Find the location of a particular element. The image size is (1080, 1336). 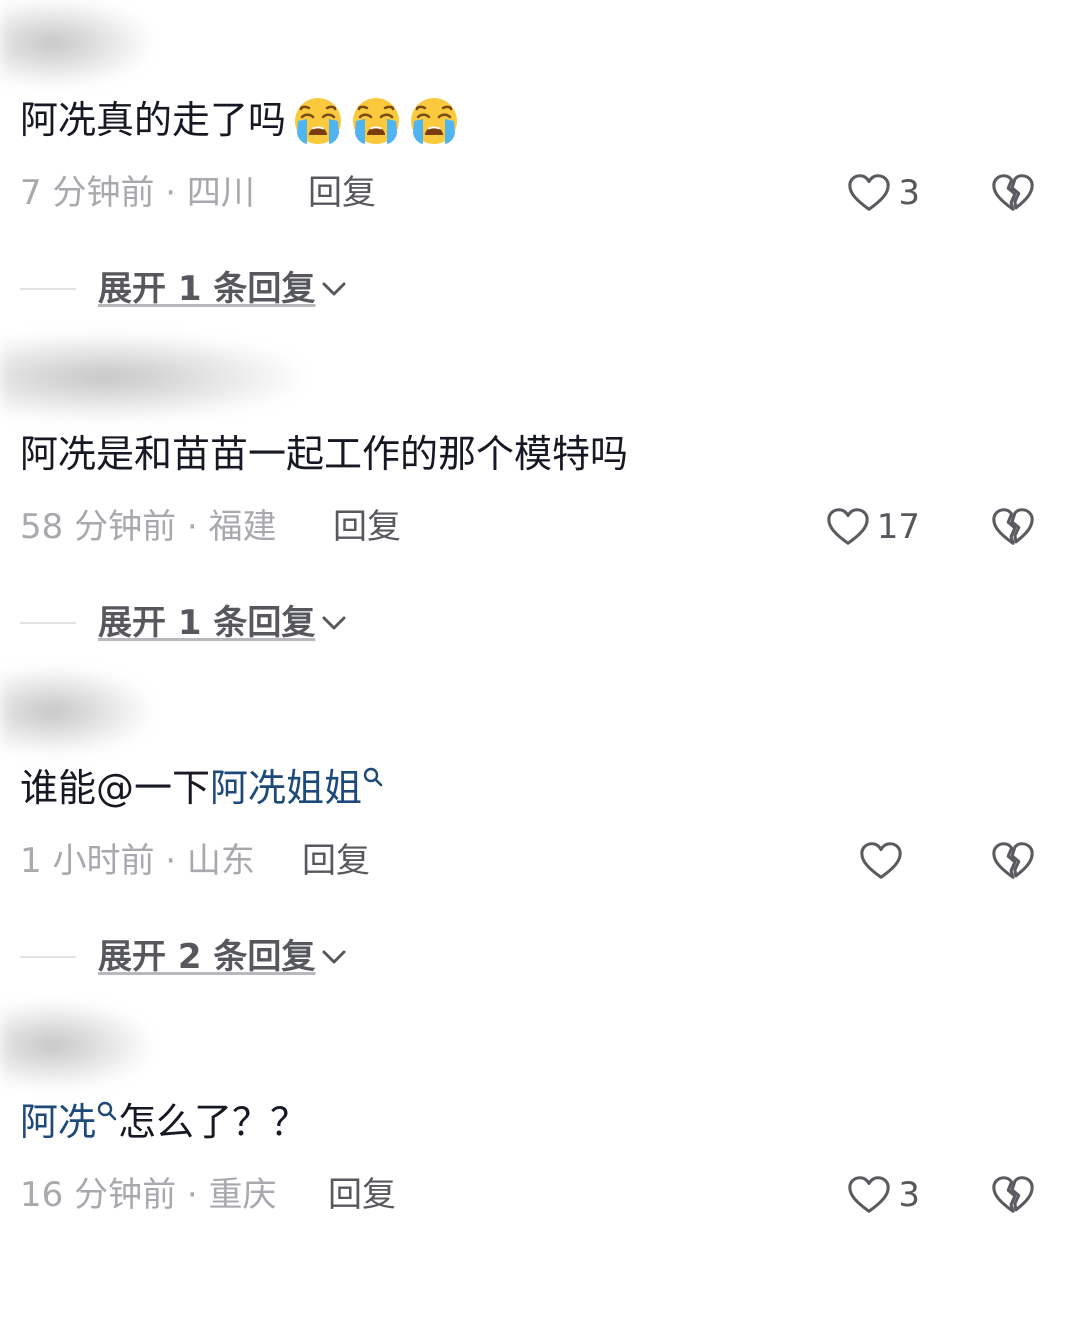

comment-body: 怎么了？？ is located at coordinates (213, 1122).